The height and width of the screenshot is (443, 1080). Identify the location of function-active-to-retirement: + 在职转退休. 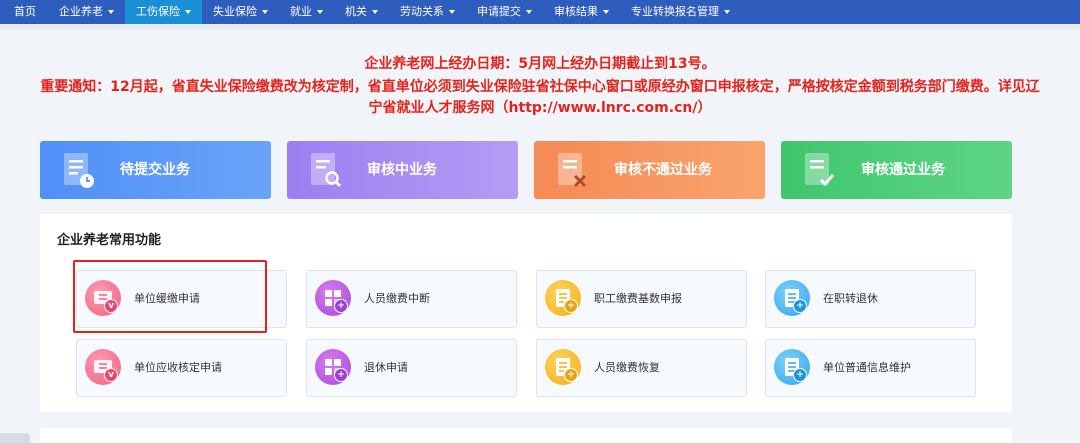
(870, 299).